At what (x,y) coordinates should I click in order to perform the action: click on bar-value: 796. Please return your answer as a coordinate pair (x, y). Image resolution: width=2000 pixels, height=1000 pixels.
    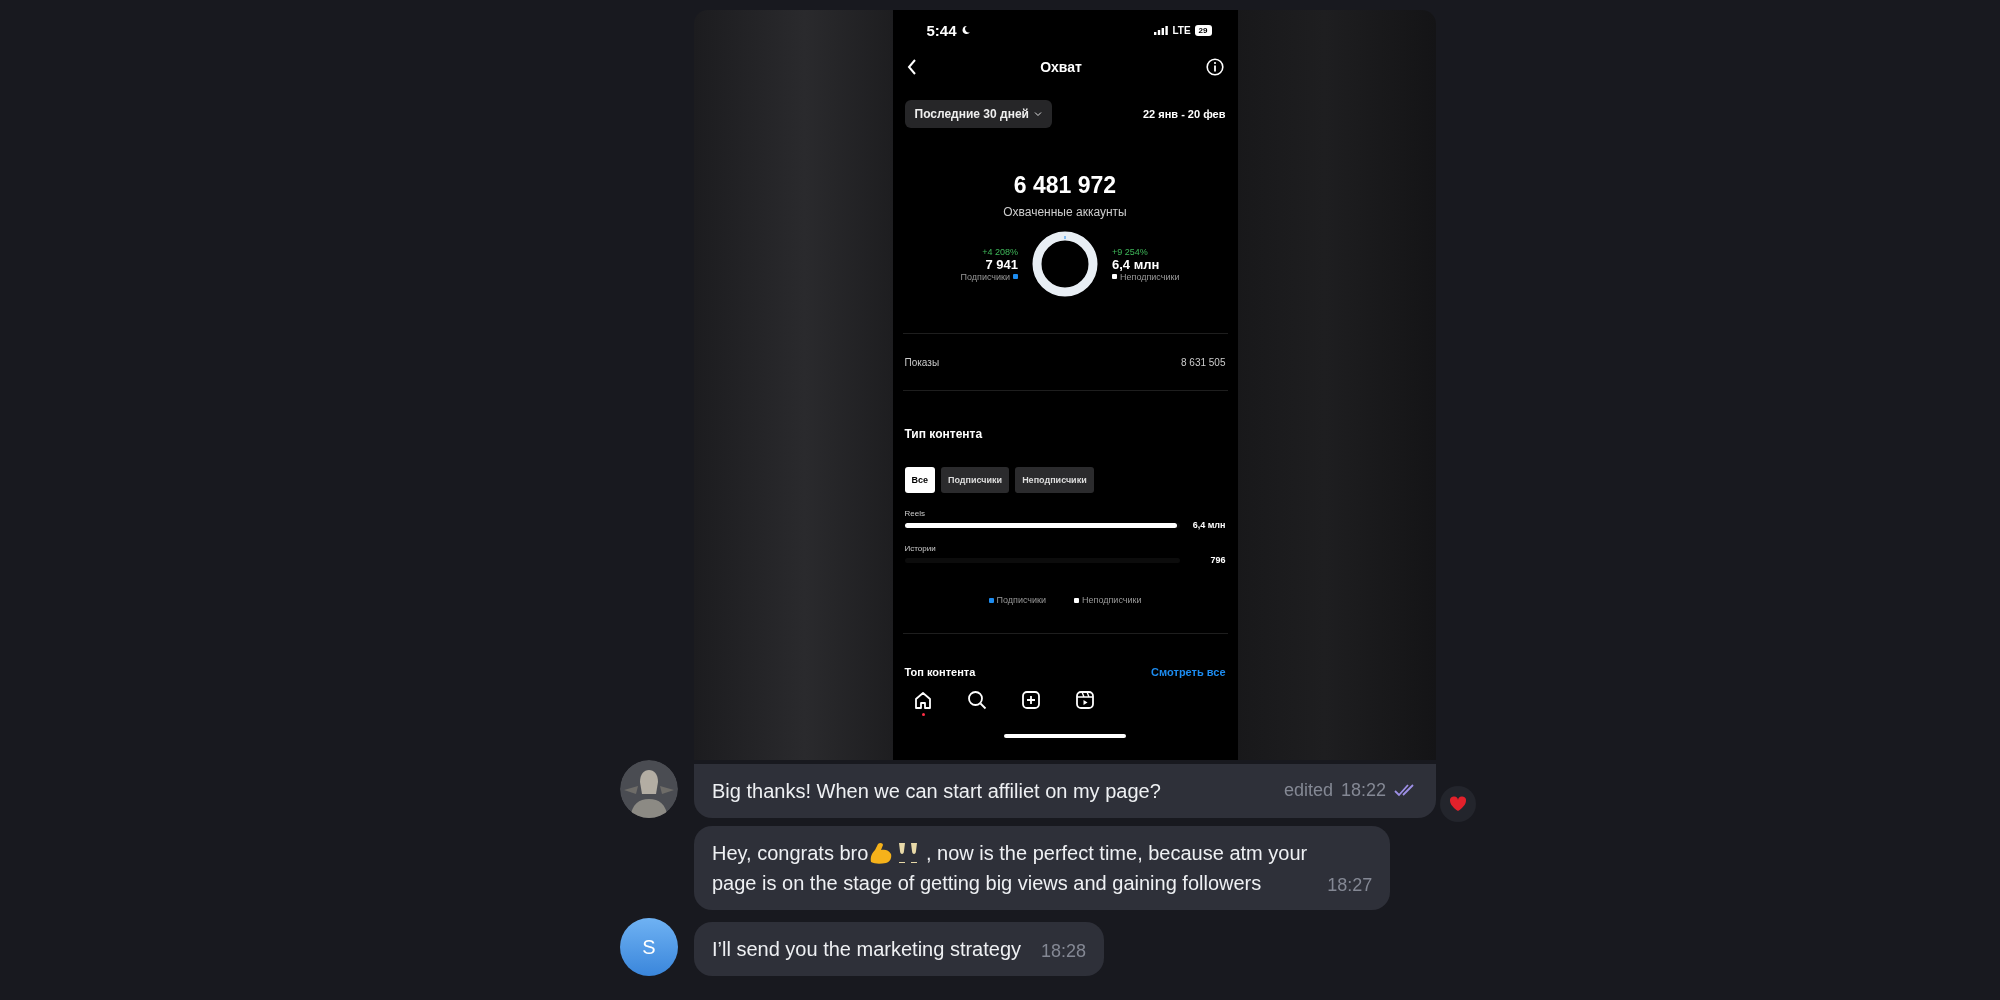
    Looking at the image, I should click on (1217, 560).